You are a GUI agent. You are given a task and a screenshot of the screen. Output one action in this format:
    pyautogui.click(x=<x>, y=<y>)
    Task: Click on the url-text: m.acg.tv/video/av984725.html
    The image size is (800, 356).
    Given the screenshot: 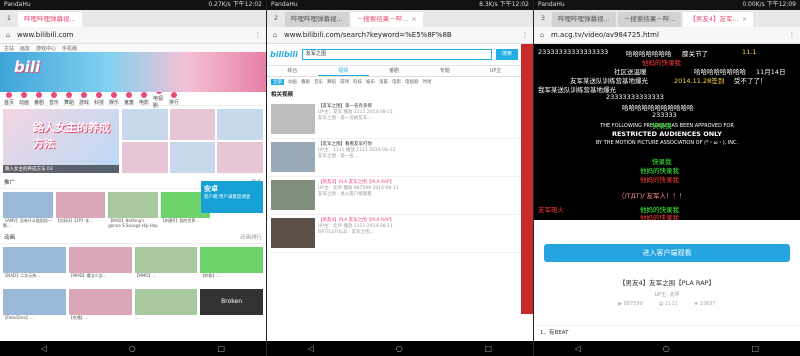 What is the action you would take?
    pyautogui.click(x=667, y=35)
    